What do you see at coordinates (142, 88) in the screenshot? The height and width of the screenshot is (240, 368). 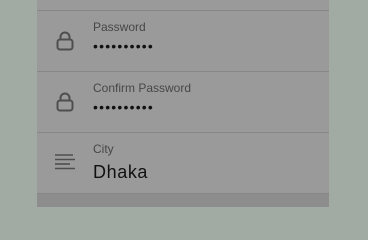 I see `confirm-password-label: Confirm Password` at bounding box center [142, 88].